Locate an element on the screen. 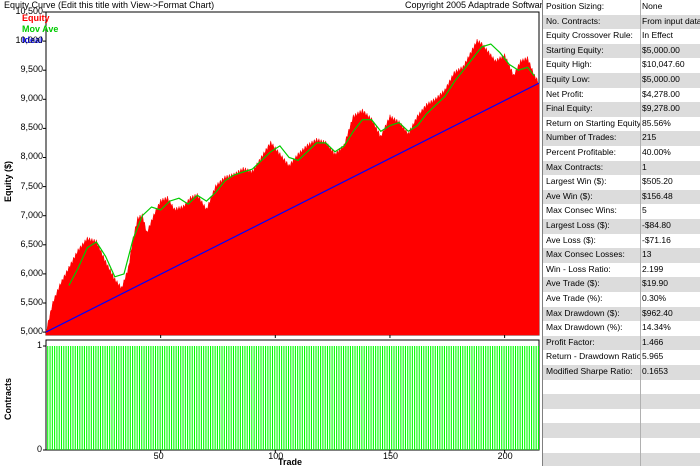 The height and width of the screenshot is (467, 700). stat-label: Max Drawdown ($): is located at coordinates (583, 312).